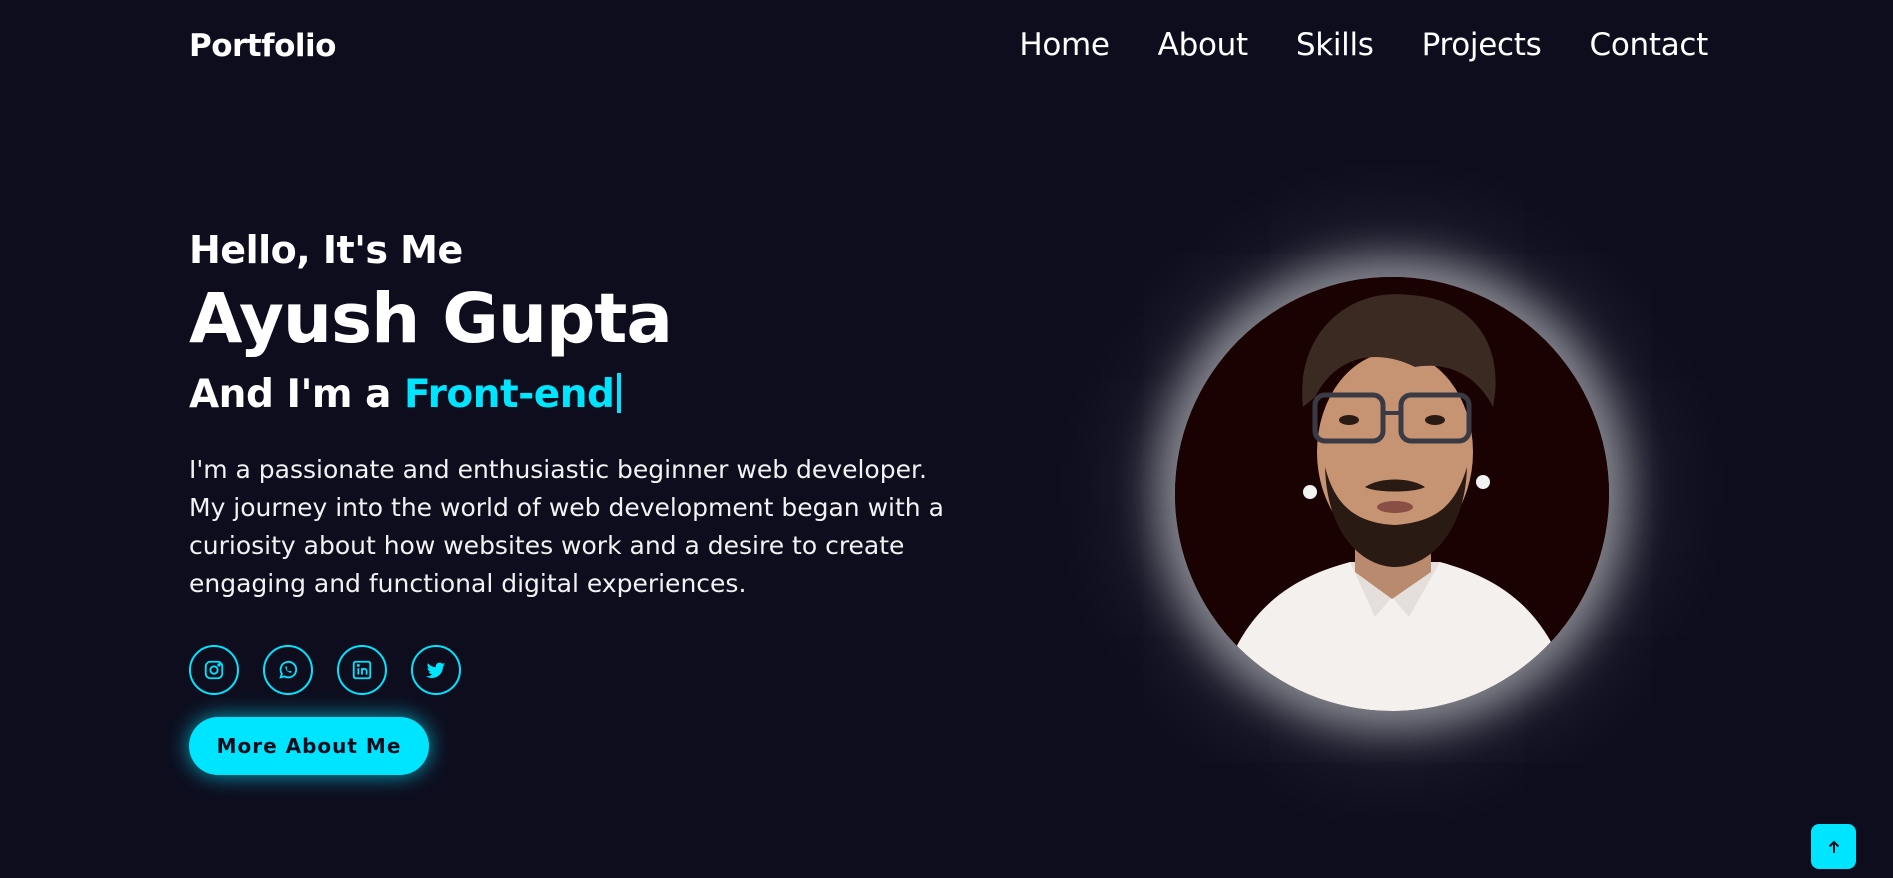 The width and height of the screenshot is (1893, 878). I want to click on more-about-me-button: More About Me, so click(309, 745).